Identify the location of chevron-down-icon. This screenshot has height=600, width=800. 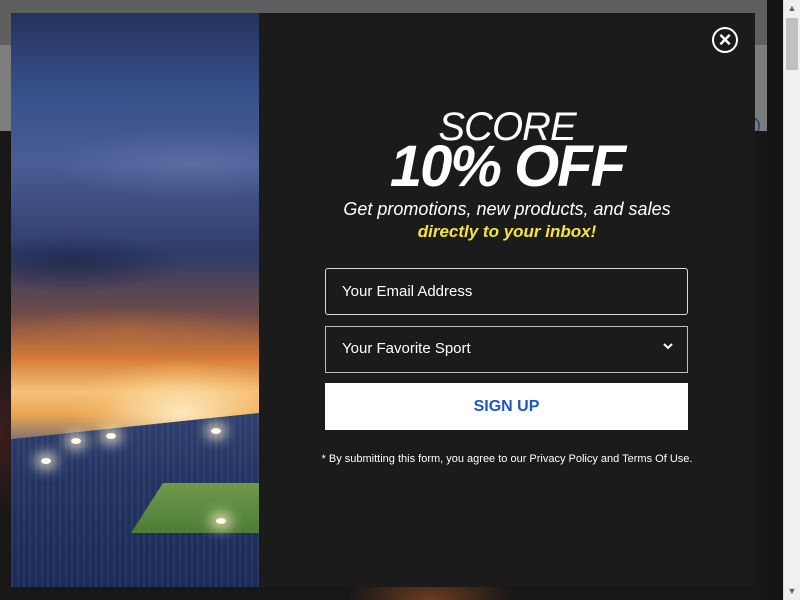
(668, 346).